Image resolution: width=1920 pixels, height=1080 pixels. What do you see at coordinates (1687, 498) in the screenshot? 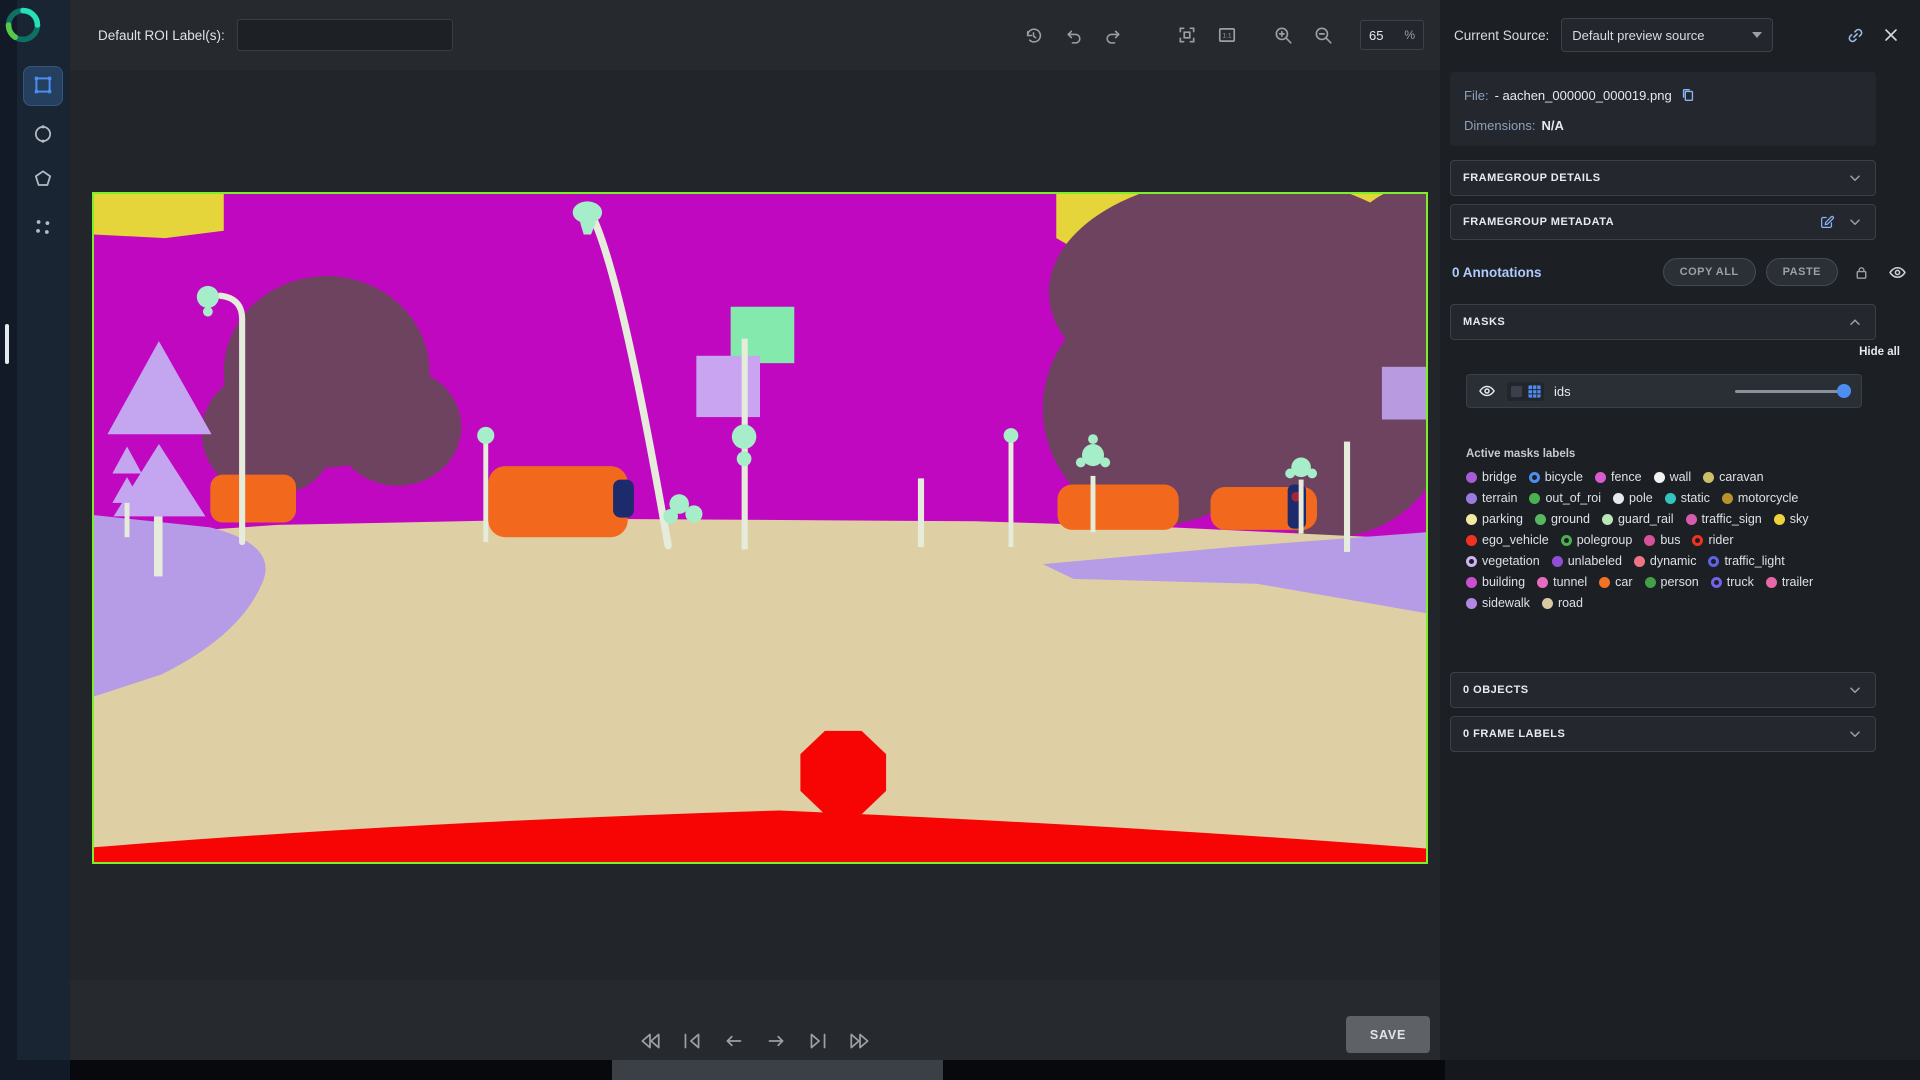
I see `mask-label-static: static` at bounding box center [1687, 498].